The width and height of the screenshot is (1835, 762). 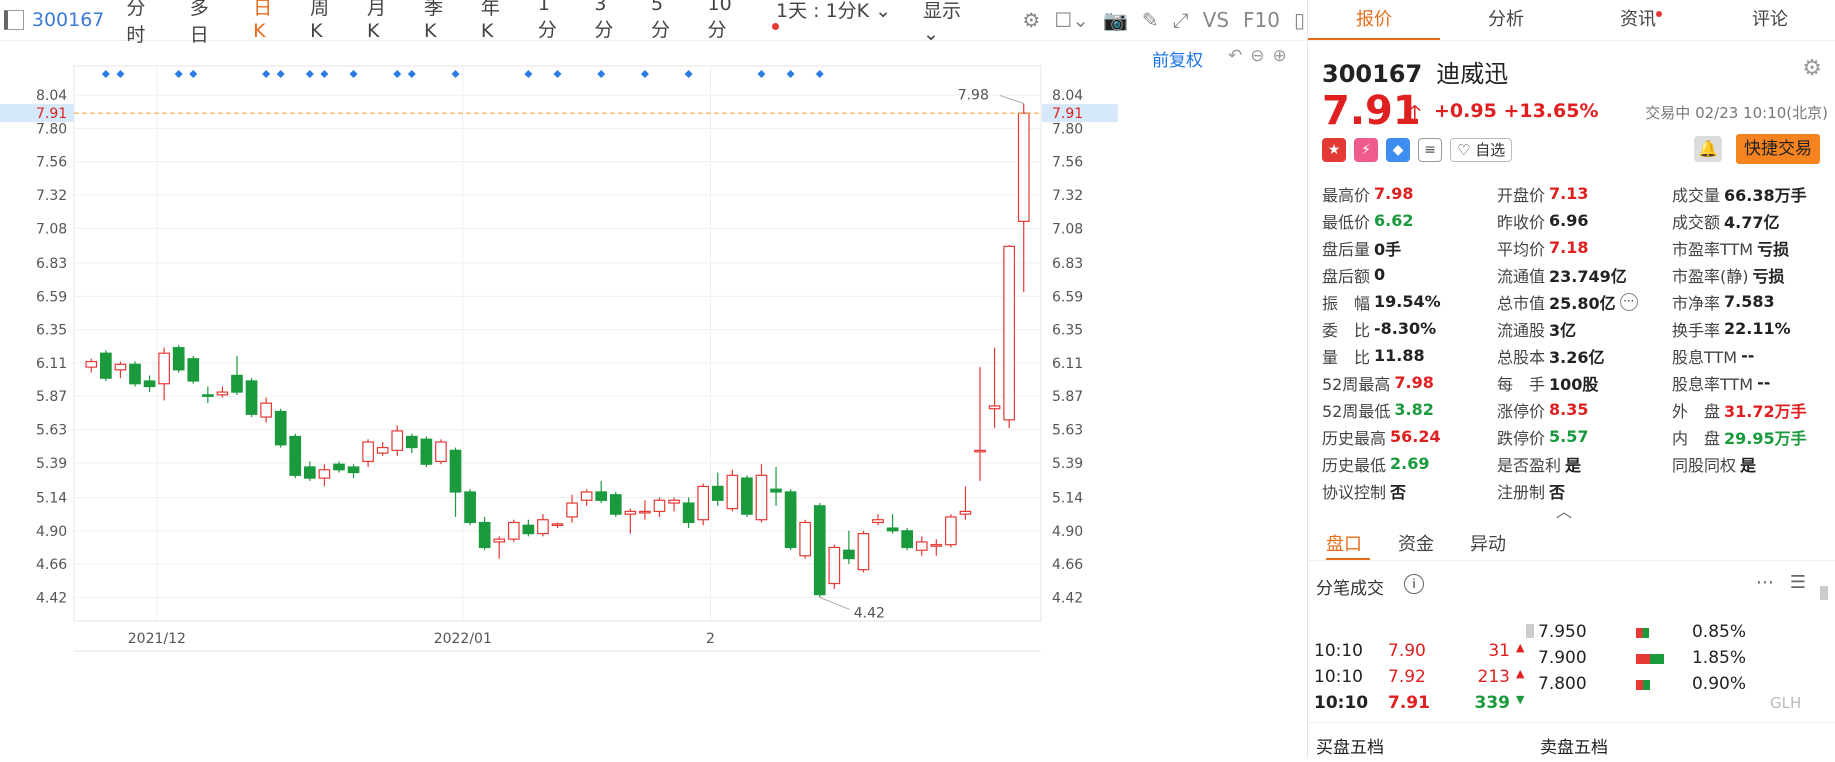 I want to click on right-tab: 资讯, so click(x=1638, y=20).